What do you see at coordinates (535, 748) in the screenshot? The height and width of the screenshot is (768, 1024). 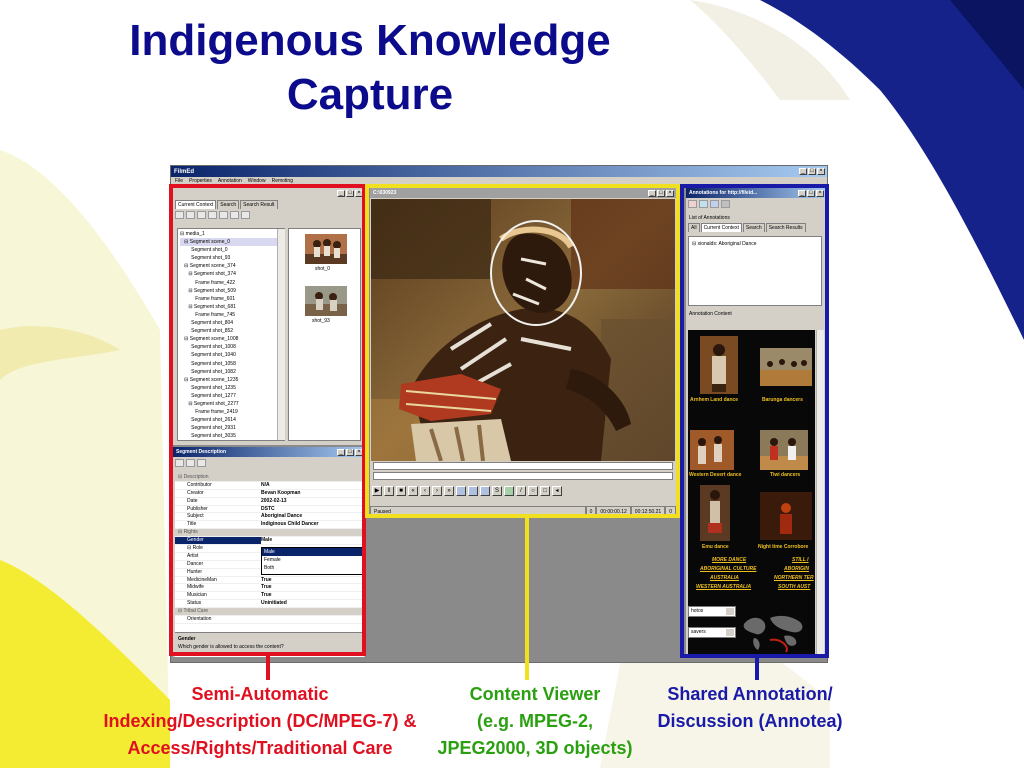 I see `caption-line: JPEG2000, 3D objects)` at bounding box center [535, 748].